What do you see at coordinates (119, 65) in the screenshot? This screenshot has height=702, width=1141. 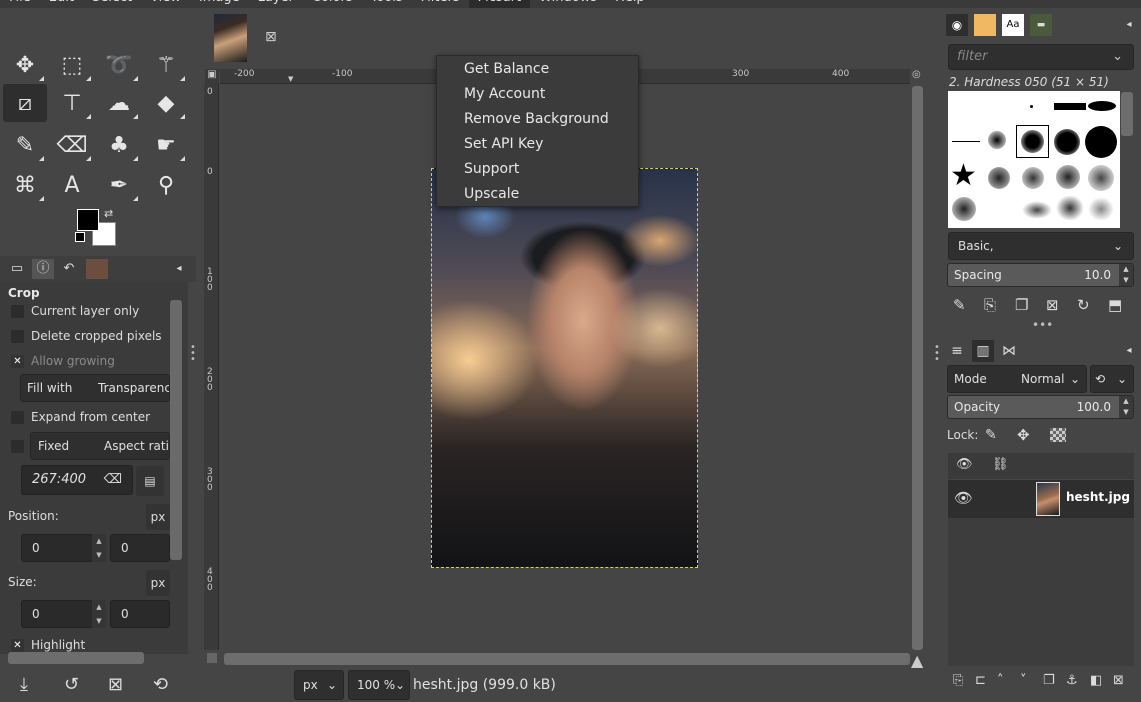 I see `free-select-tool-icon: ➰` at bounding box center [119, 65].